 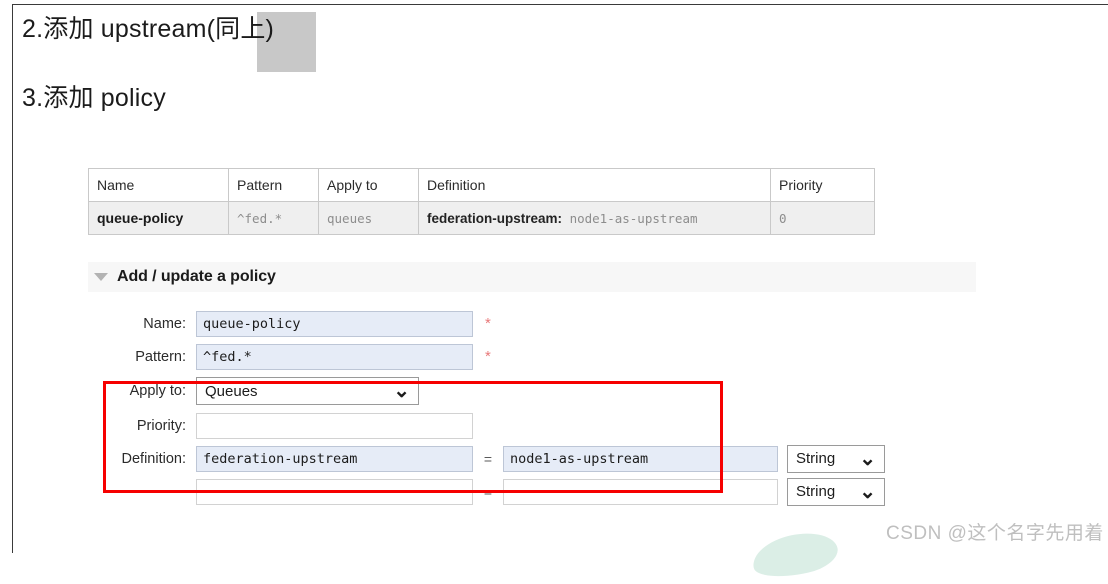 What do you see at coordinates (822, 185) in the screenshot?
I see `column-header-priority: Priority` at bounding box center [822, 185].